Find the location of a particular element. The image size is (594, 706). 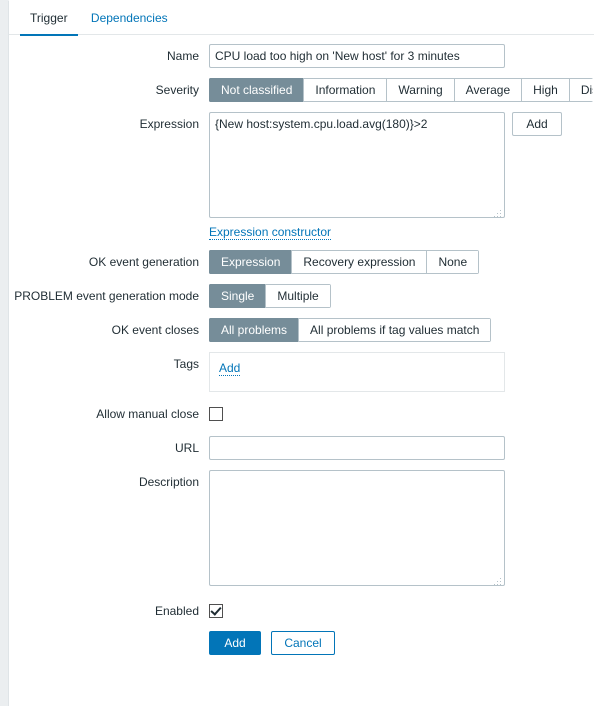

row-allow-manual-close: Allow manual close is located at coordinates (301, 414).